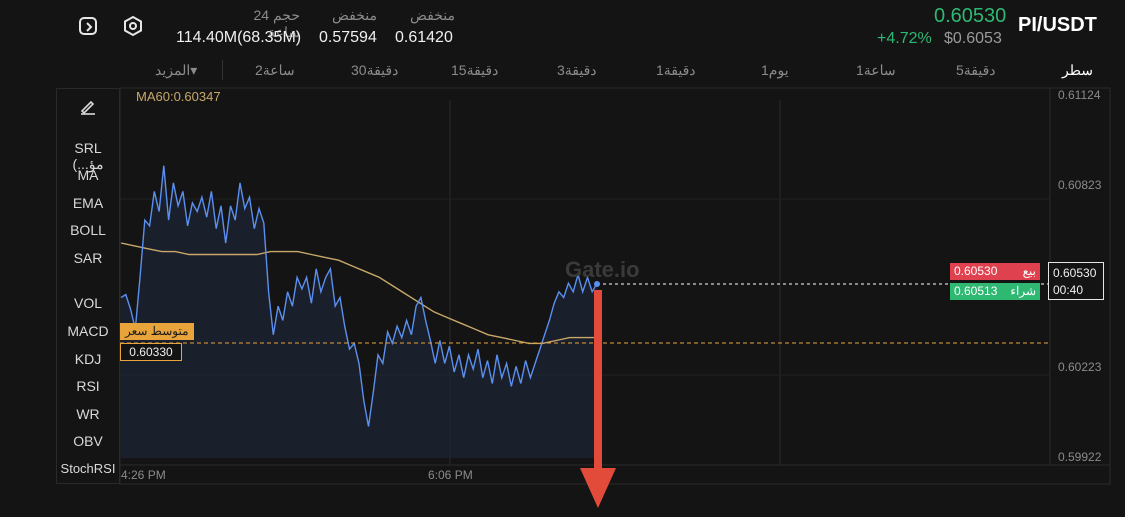 The height and width of the screenshot is (517, 1125). I want to click on current-price-box: 0.60530 00:40, so click(1076, 281).